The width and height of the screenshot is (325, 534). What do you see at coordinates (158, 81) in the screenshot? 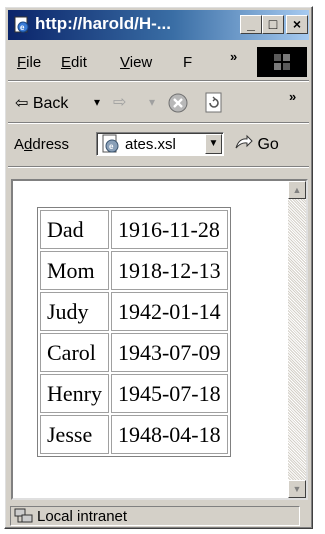
I see `toolbar-separator` at bounding box center [158, 81].